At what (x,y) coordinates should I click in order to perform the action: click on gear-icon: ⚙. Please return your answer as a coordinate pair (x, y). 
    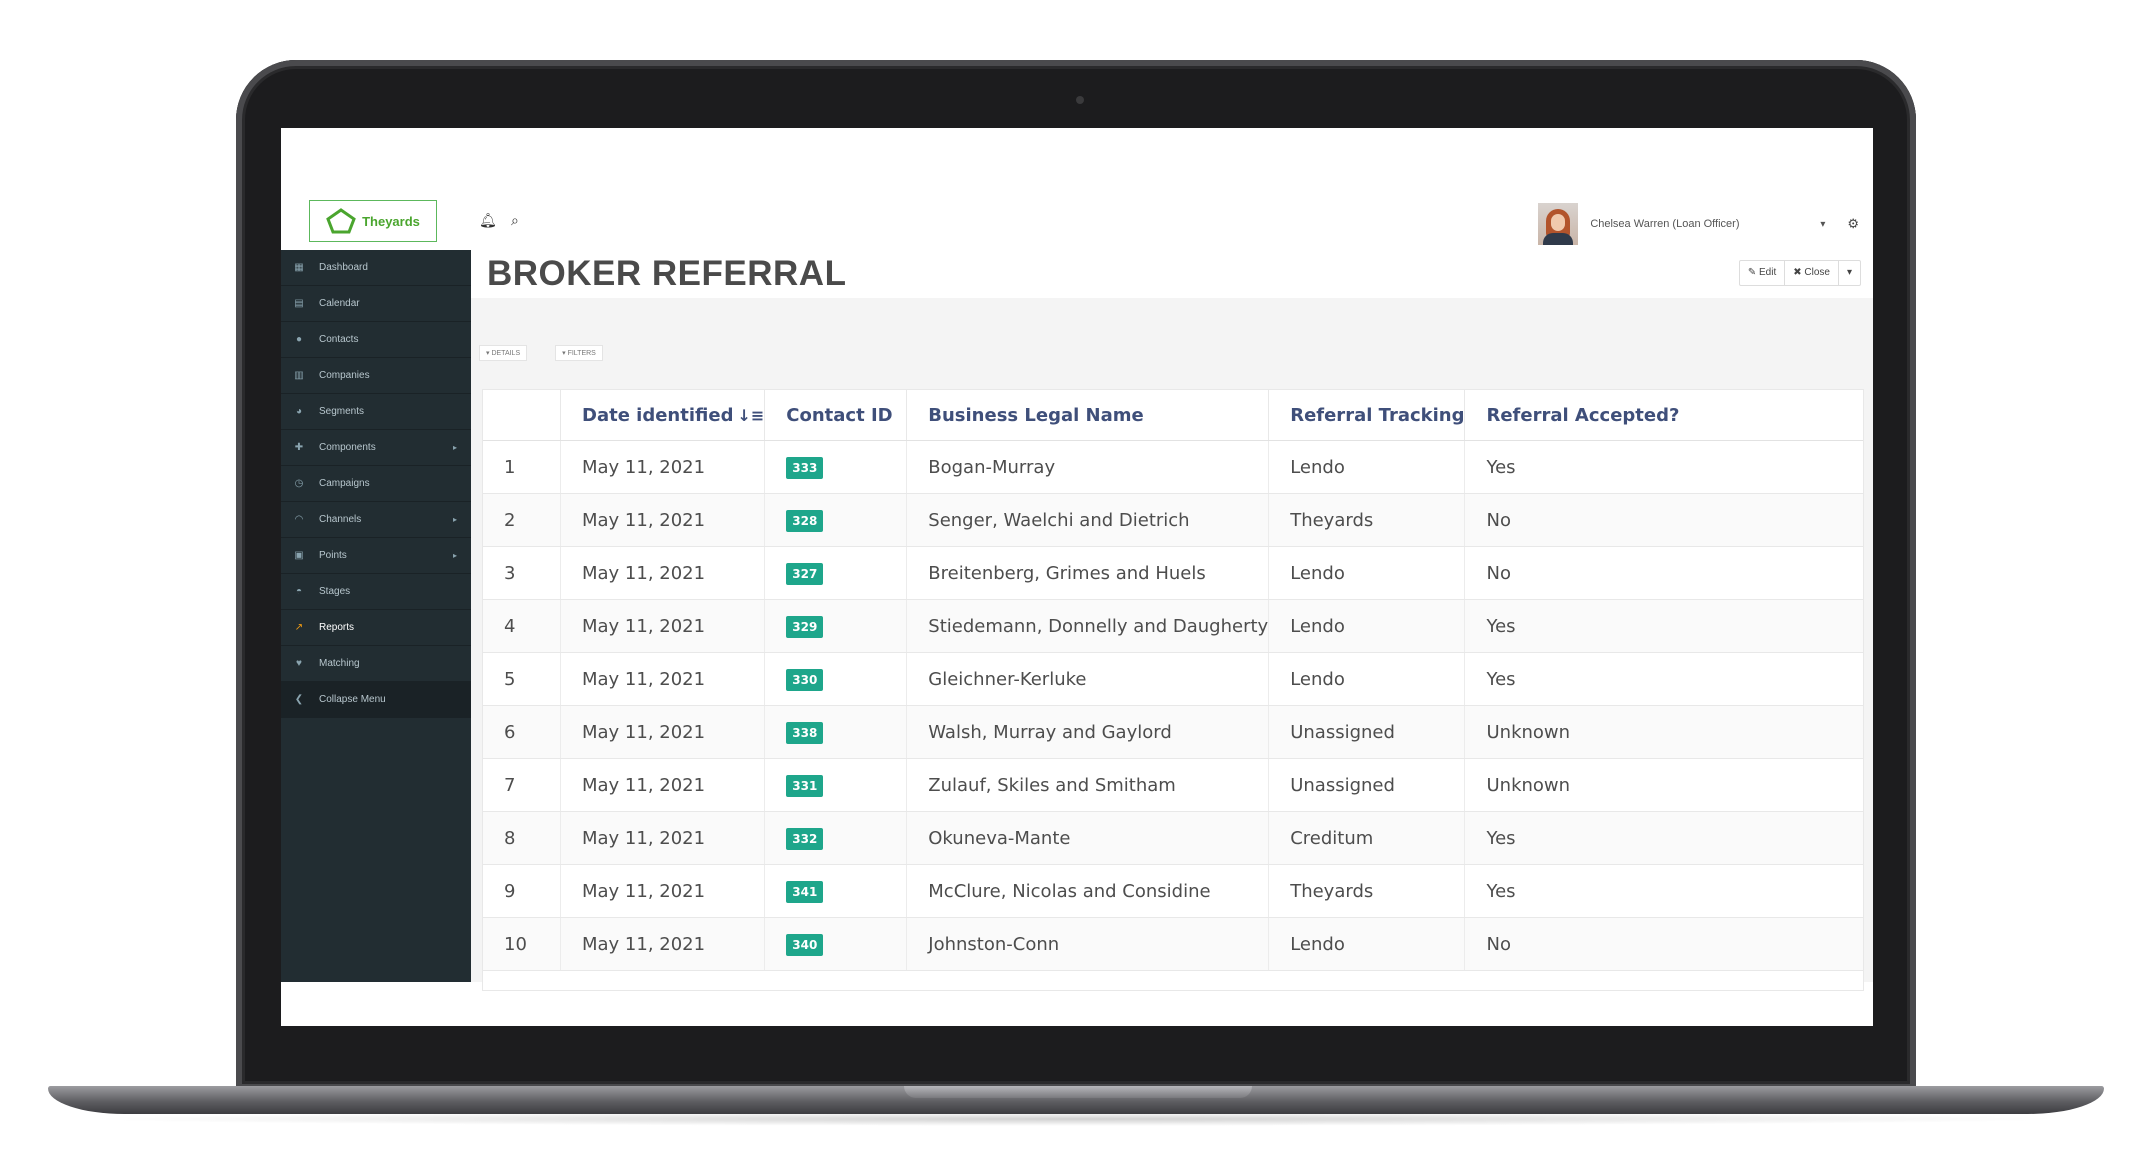
    Looking at the image, I should click on (1853, 224).